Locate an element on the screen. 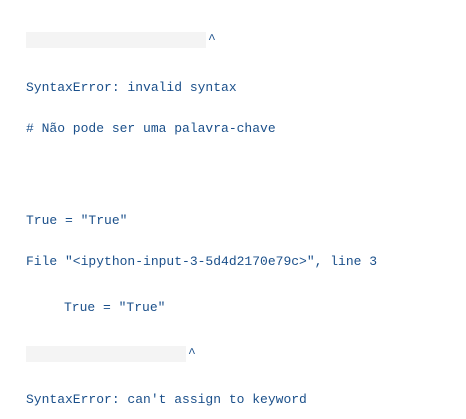 Image resolution: width=466 pixels, height=419 pixels. code-line: True = "True" is located at coordinates (77, 220).